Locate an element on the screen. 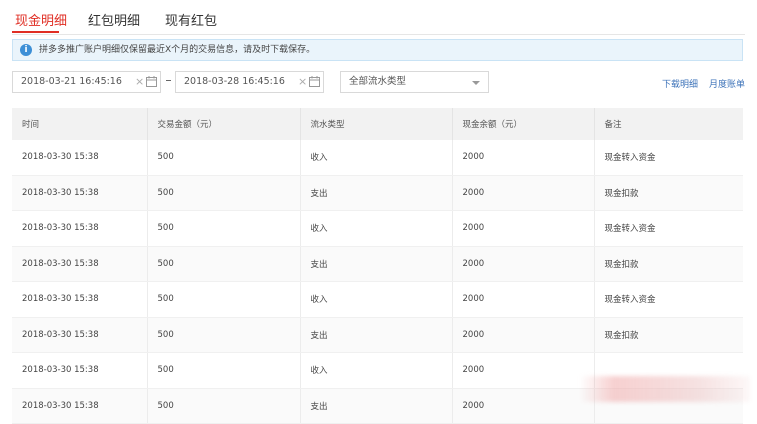 This screenshot has width=757, height=424. tab-cash-detail: 现金明细 is located at coordinates (41, 19).